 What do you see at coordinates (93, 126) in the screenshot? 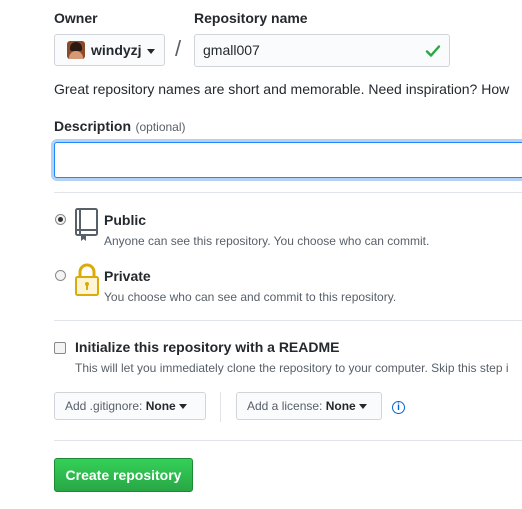
I see `description-label: Description` at bounding box center [93, 126].